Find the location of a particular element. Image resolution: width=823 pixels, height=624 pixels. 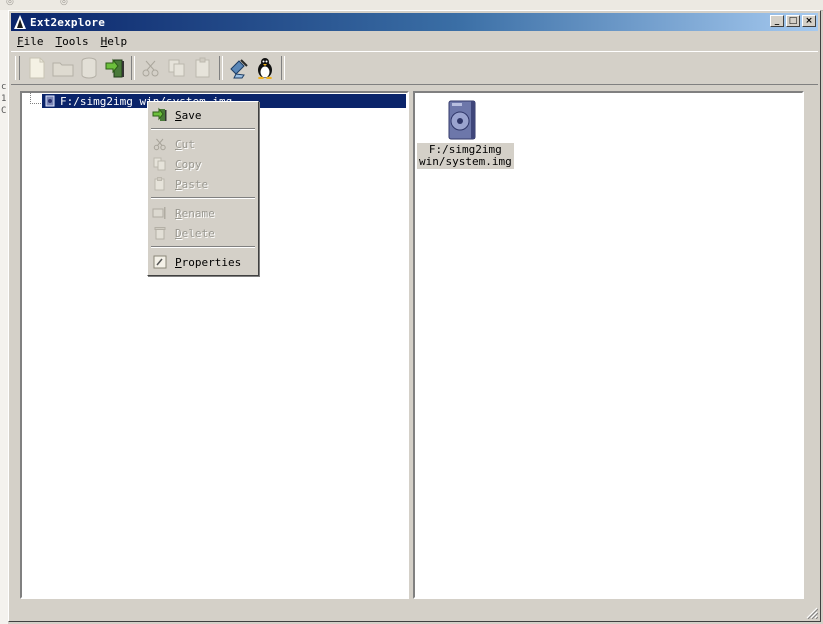

context-menu-cut: Cut is located at coordinates (203, 144).